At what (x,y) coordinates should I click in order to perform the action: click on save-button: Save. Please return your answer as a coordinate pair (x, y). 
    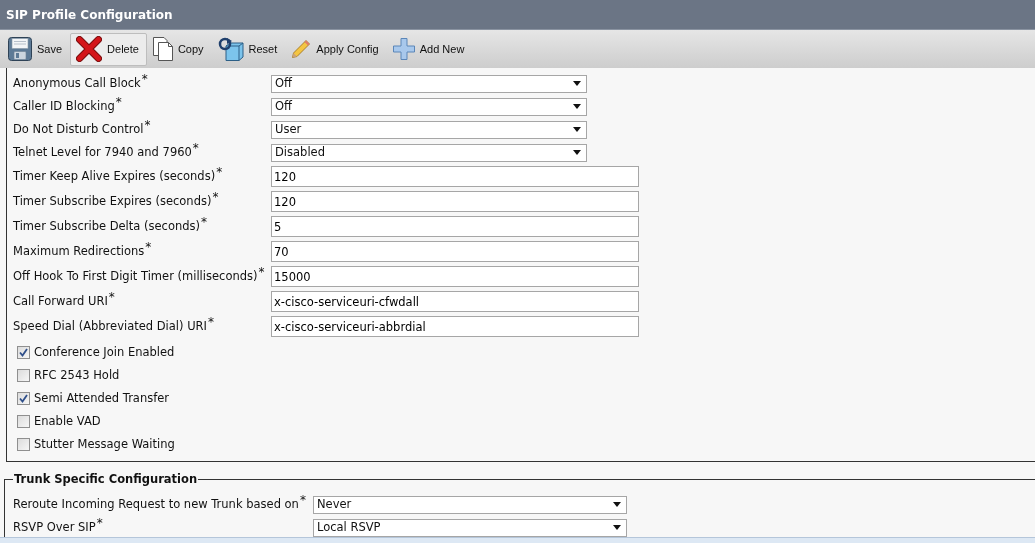
    Looking at the image, I should click on (36, 49).